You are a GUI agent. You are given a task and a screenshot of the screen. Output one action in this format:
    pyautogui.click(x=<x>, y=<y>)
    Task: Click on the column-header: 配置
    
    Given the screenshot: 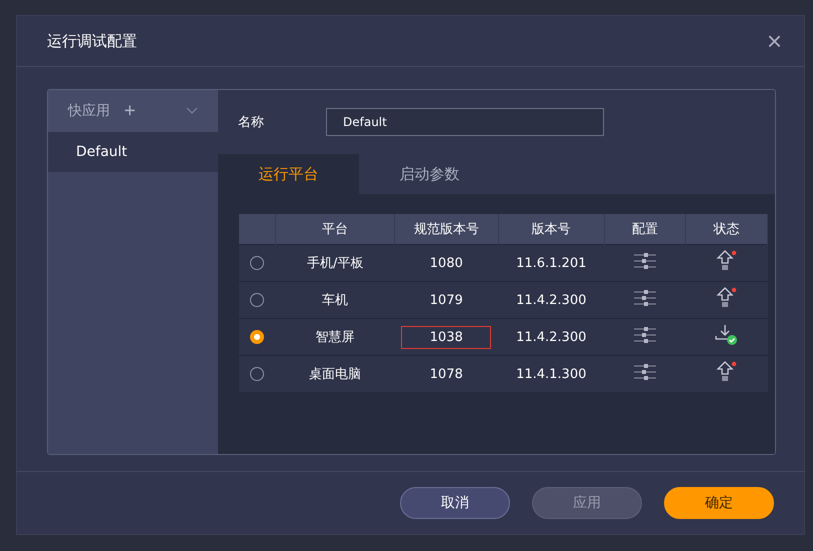 What is the action you would take?
    pyautogui.click(x=645, y=229)
    